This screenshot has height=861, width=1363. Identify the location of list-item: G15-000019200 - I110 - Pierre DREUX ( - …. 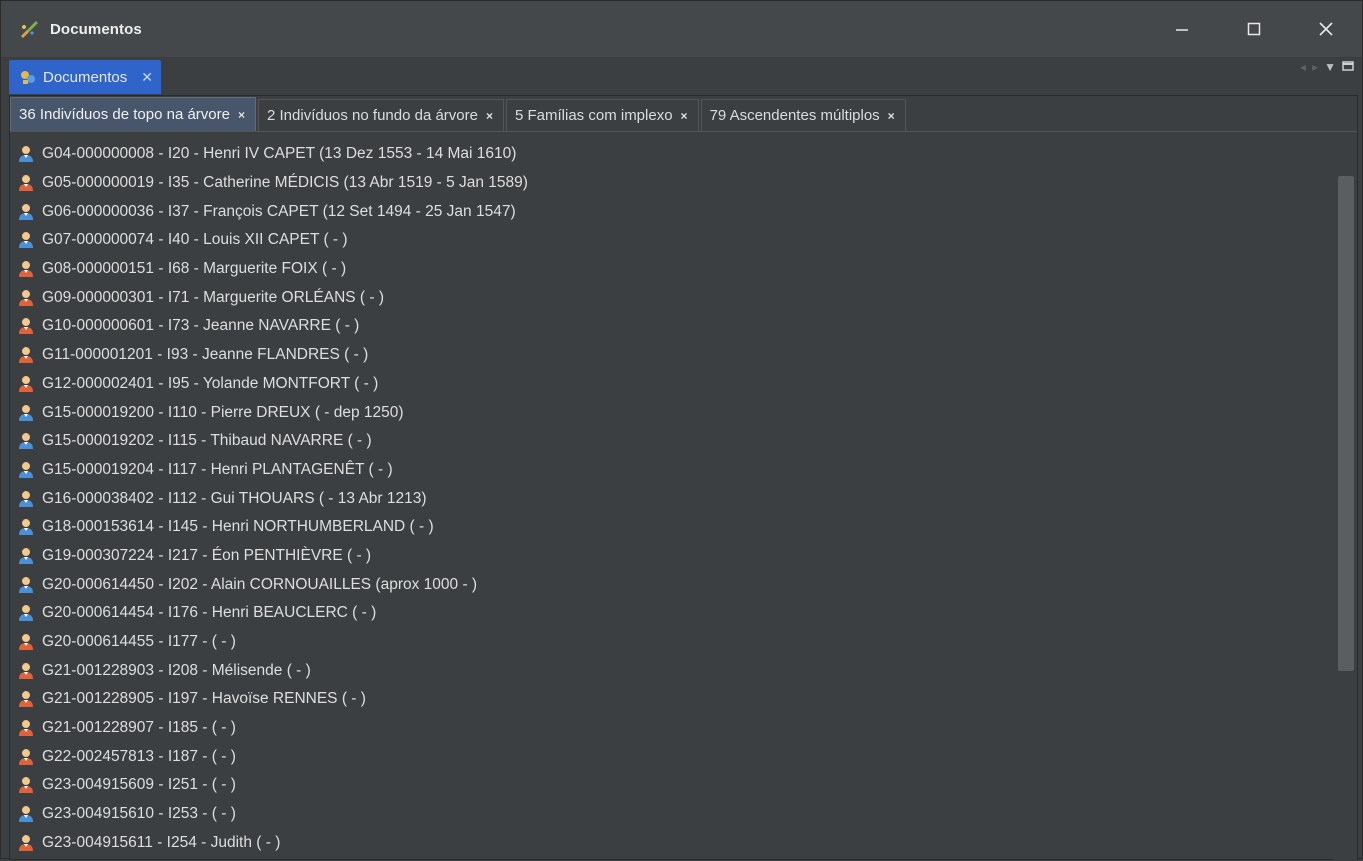
(672, 412).